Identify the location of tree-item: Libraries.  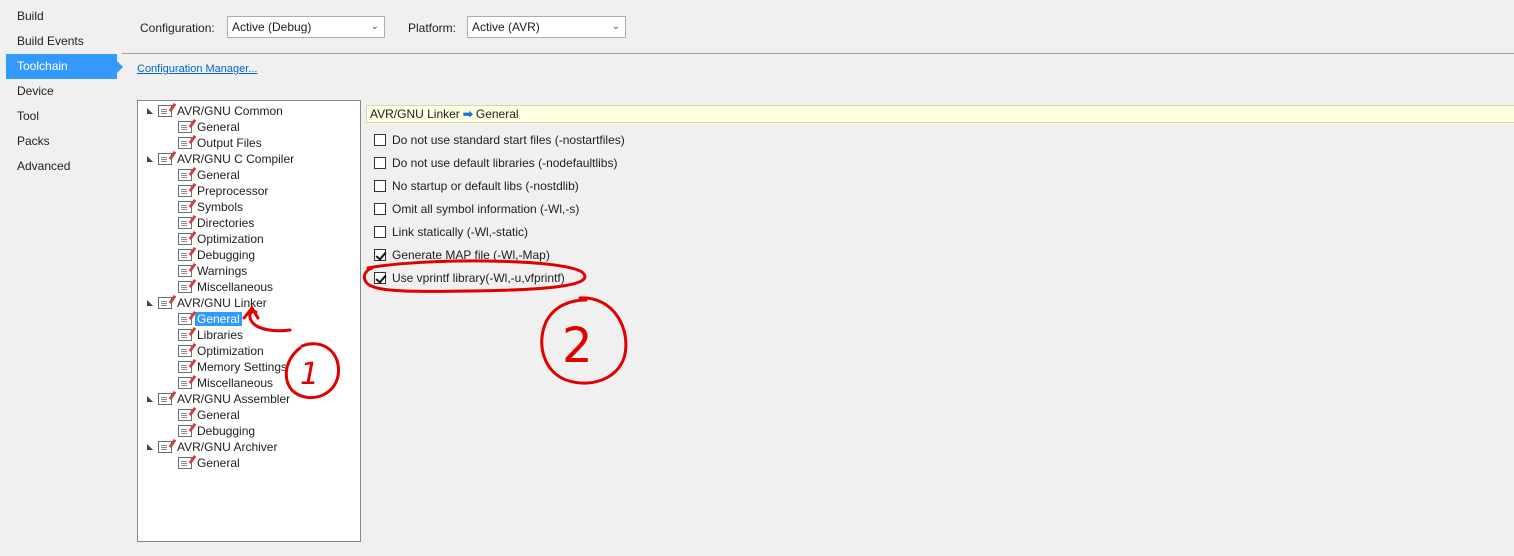
(211, 335).